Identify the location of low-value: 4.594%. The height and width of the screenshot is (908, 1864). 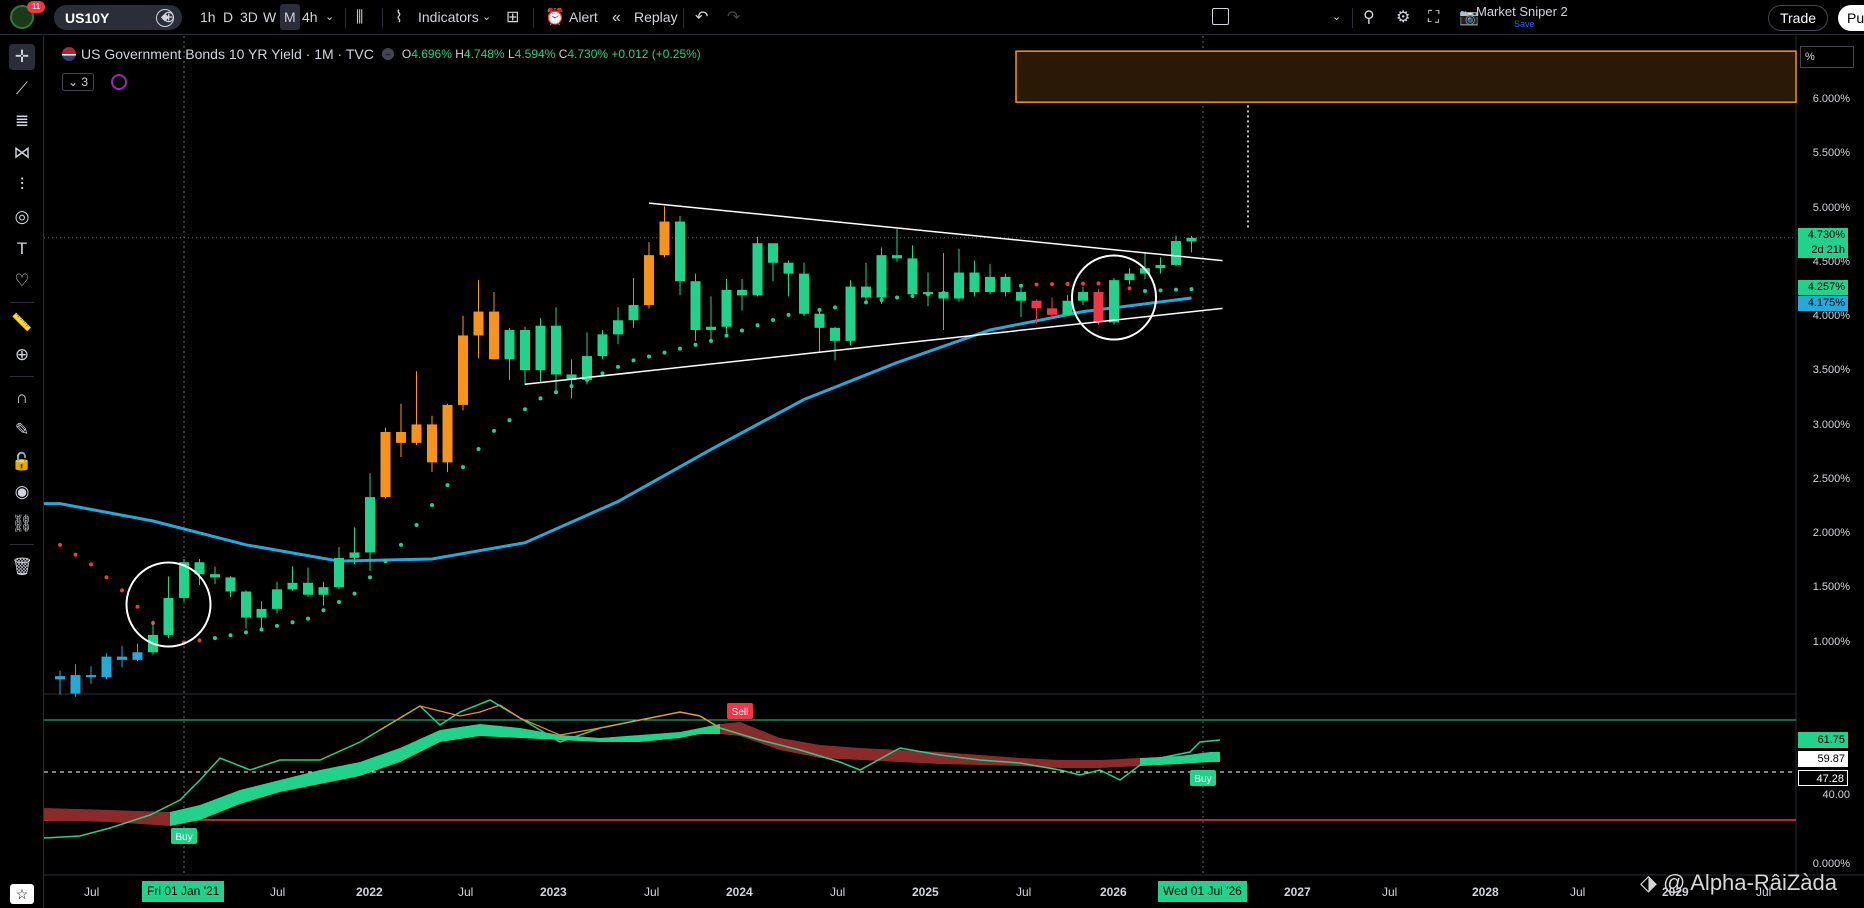
(535, 54).